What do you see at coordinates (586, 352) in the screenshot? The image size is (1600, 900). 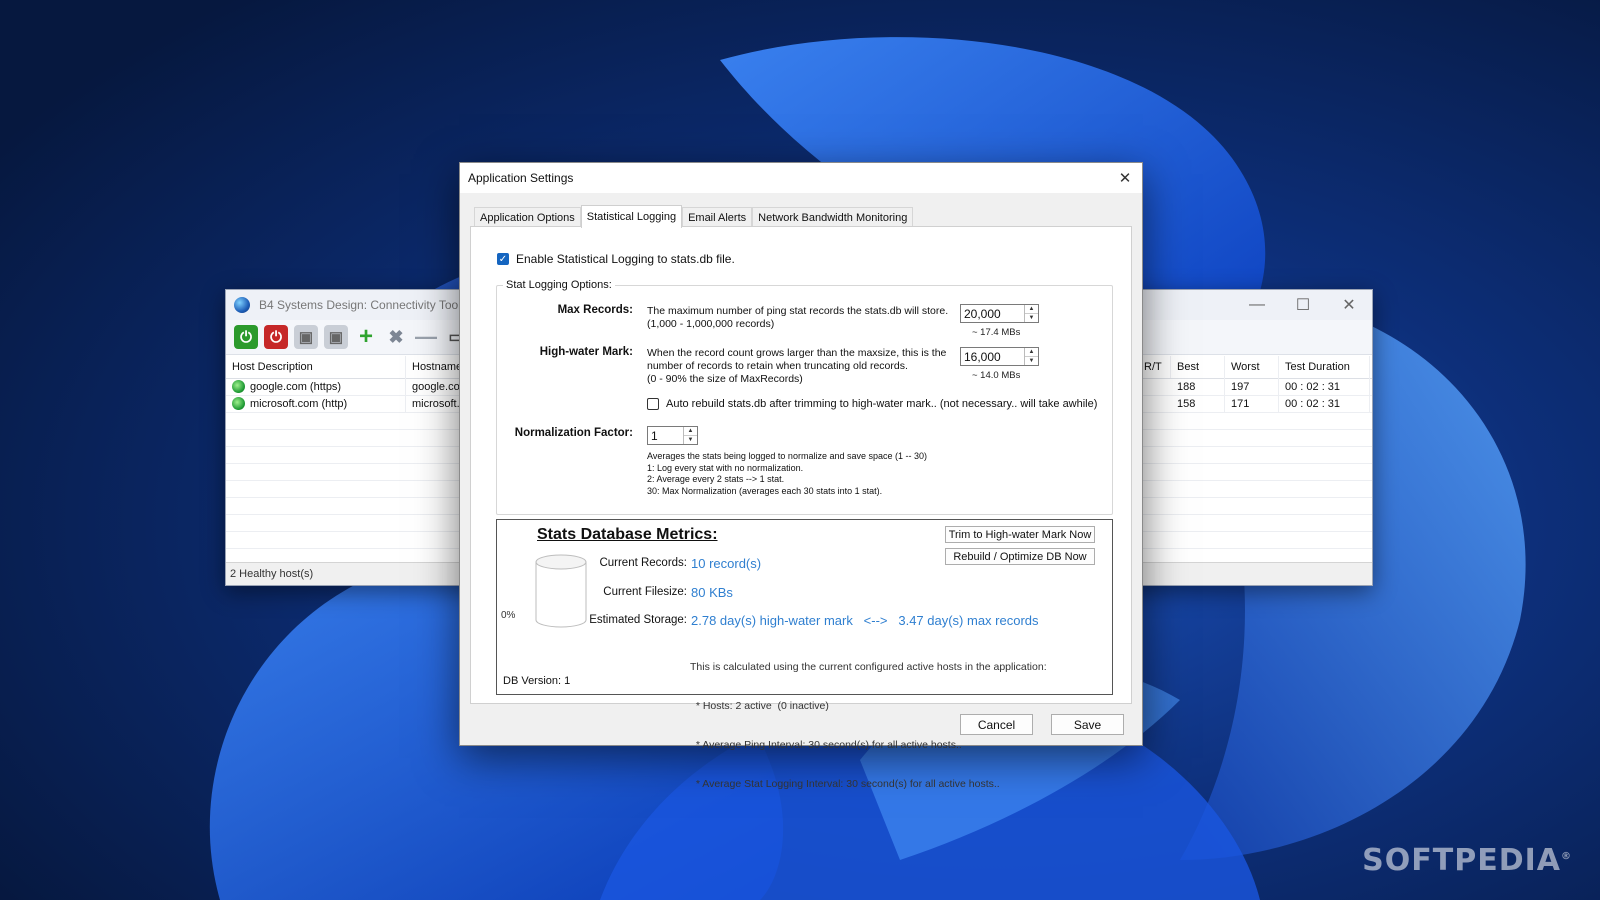 I see `high-water-mark-label: High-water Mark:` at bounding box center [586, 352].